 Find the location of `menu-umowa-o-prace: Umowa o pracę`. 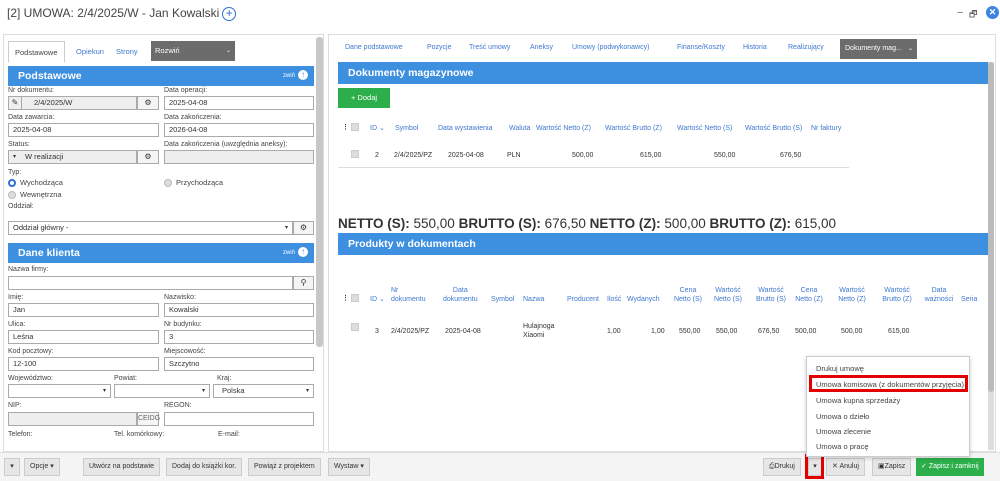

menu-umowa-o-prace: Umowa o pracę is located at coordinates (842, 446).